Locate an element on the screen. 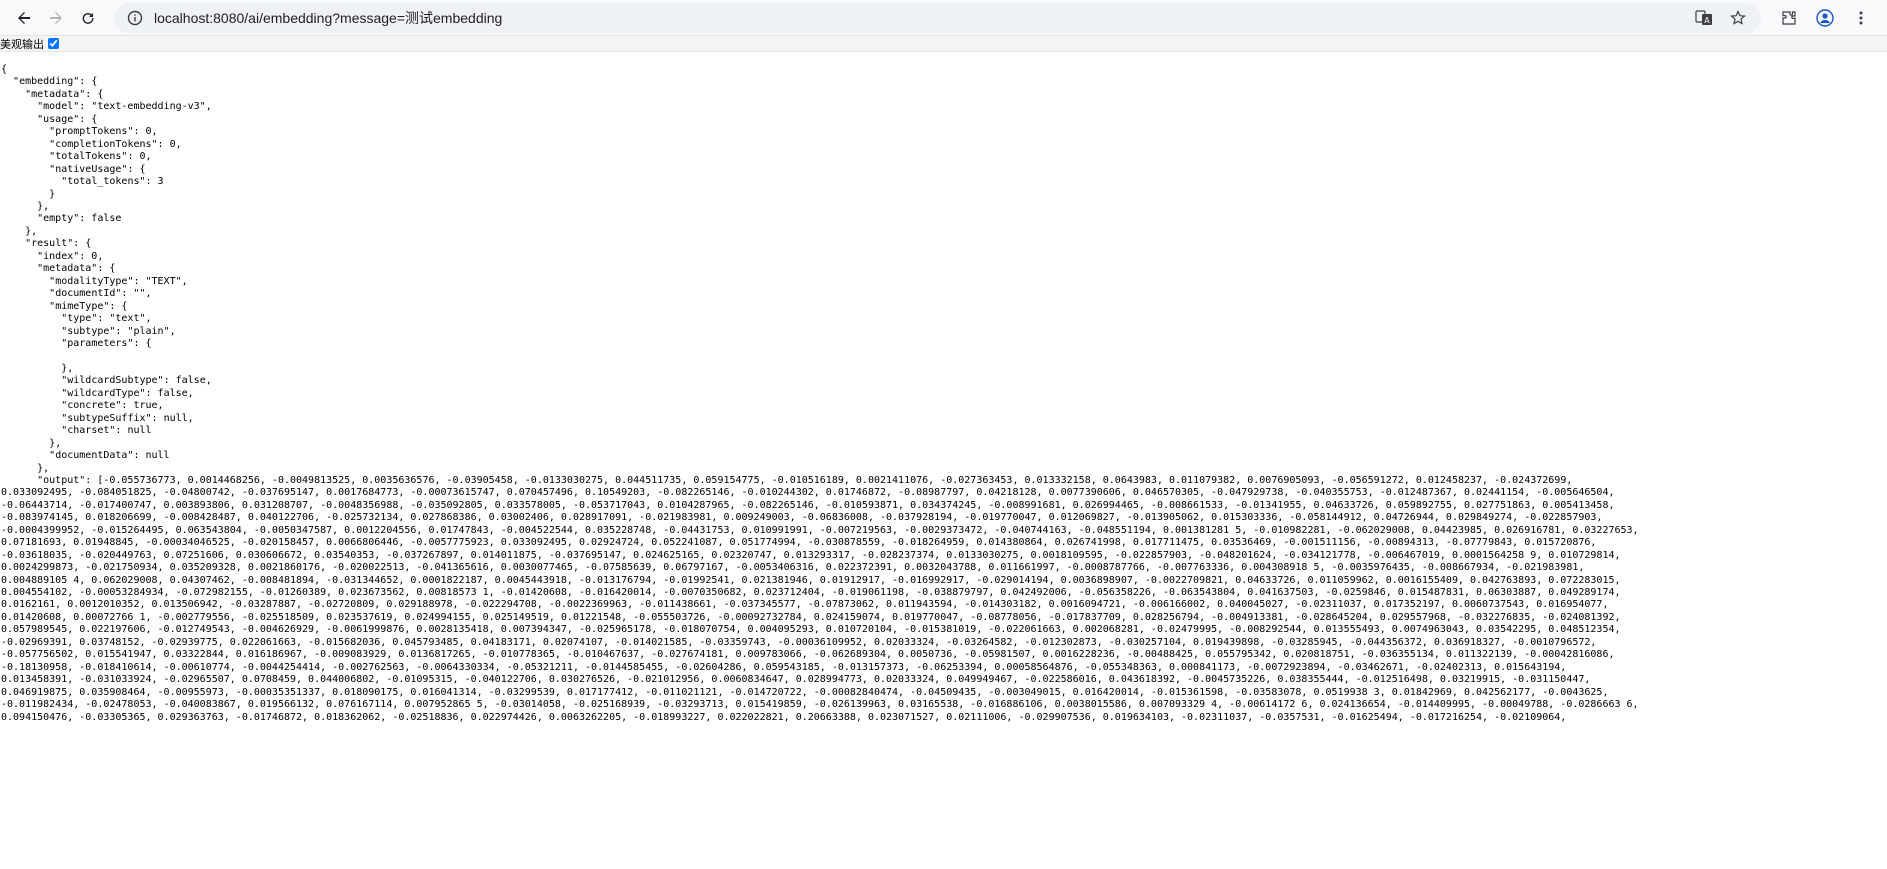 Image resolution: width=1887 pixels, height=869 pixels. json-line: "subtype": "plain", is located at coordinates (88, 331).